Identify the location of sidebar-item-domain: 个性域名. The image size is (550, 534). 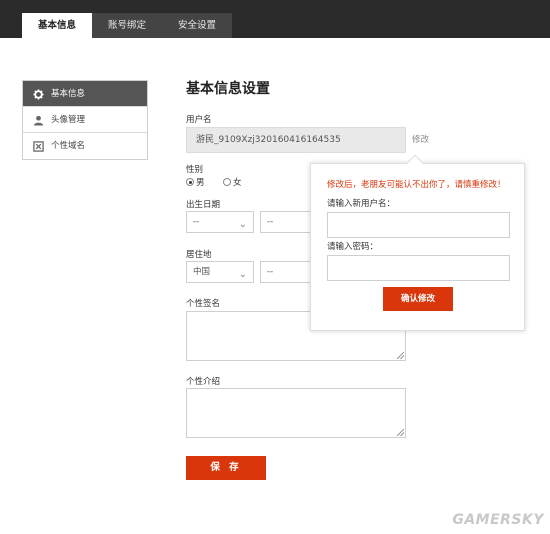
(85, 146).